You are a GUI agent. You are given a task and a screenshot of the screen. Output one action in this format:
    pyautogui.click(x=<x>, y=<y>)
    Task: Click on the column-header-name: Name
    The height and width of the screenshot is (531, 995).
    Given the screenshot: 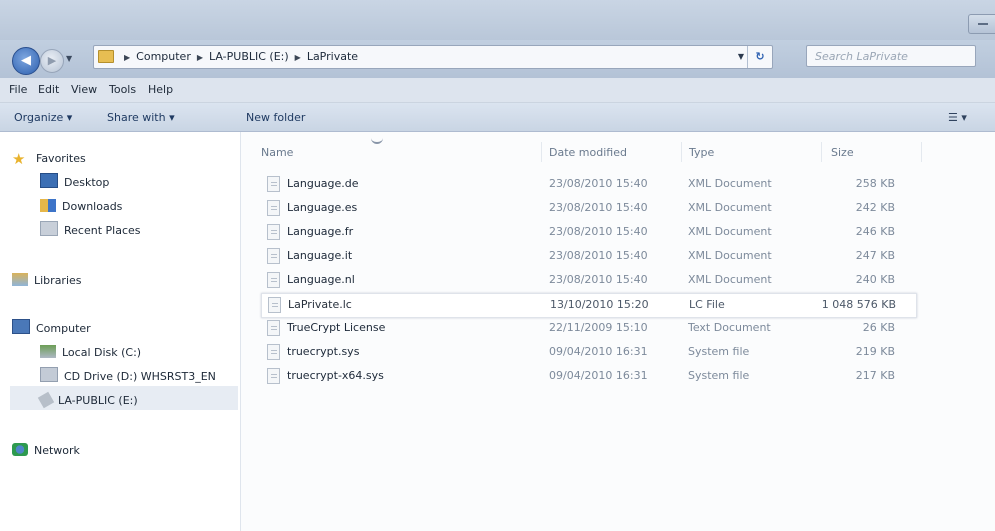 What is the action you would take?
    pyautogui.click(x=277, y=152)
    